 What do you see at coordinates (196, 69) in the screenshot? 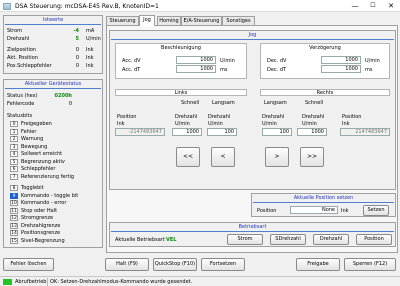
I see `acc-dt-input: 1000` at bounding box center [196, 69].